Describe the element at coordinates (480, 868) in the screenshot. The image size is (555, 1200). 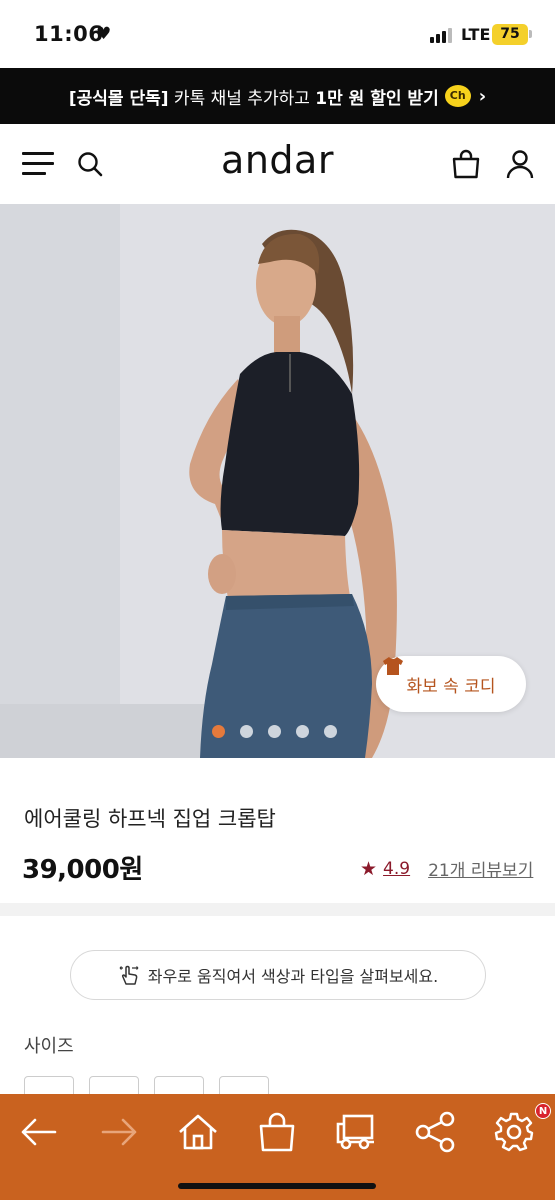
I see `reviews-link: 21개 리뷰보기` at that location.